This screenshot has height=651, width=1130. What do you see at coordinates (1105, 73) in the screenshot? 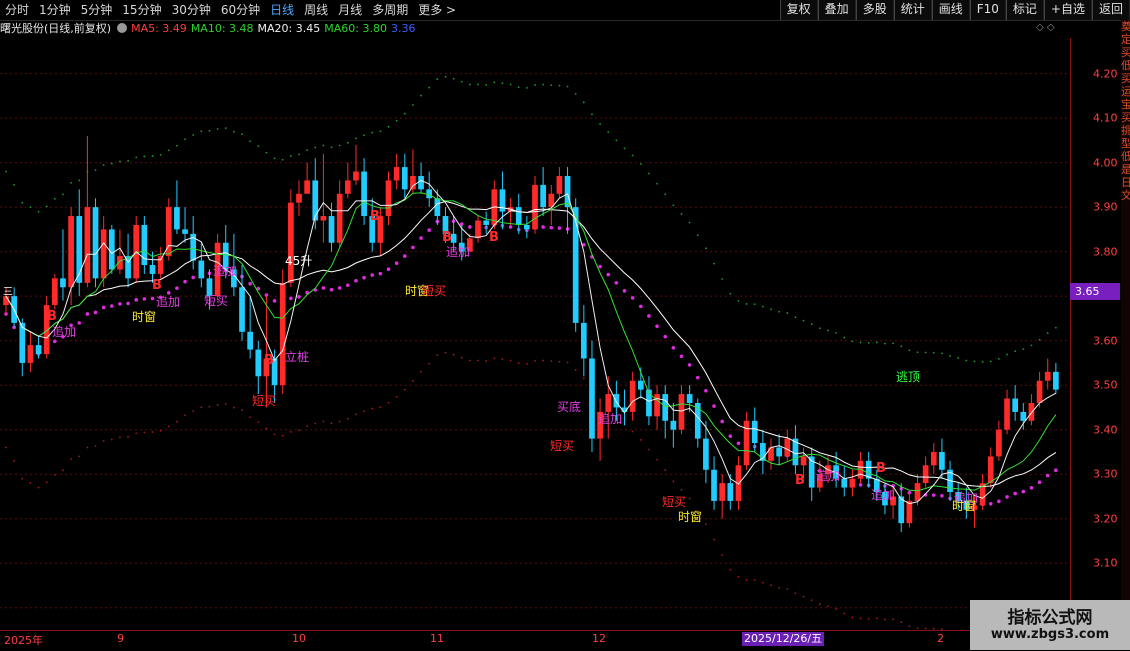
I see `price-tick-label: 4.20` at bounding box center [1105, 73].